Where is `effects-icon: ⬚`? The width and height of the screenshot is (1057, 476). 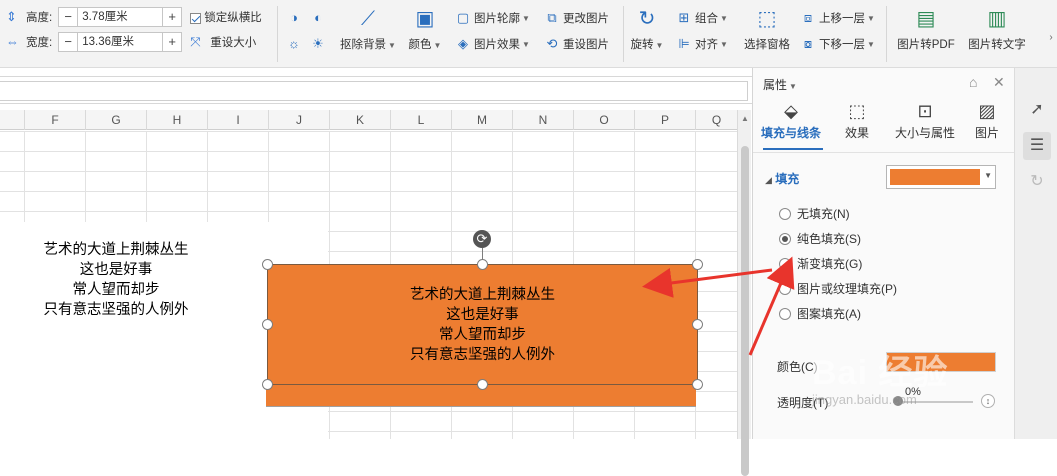 effects-icon: ⬚ is located at coordinates (857, 111).